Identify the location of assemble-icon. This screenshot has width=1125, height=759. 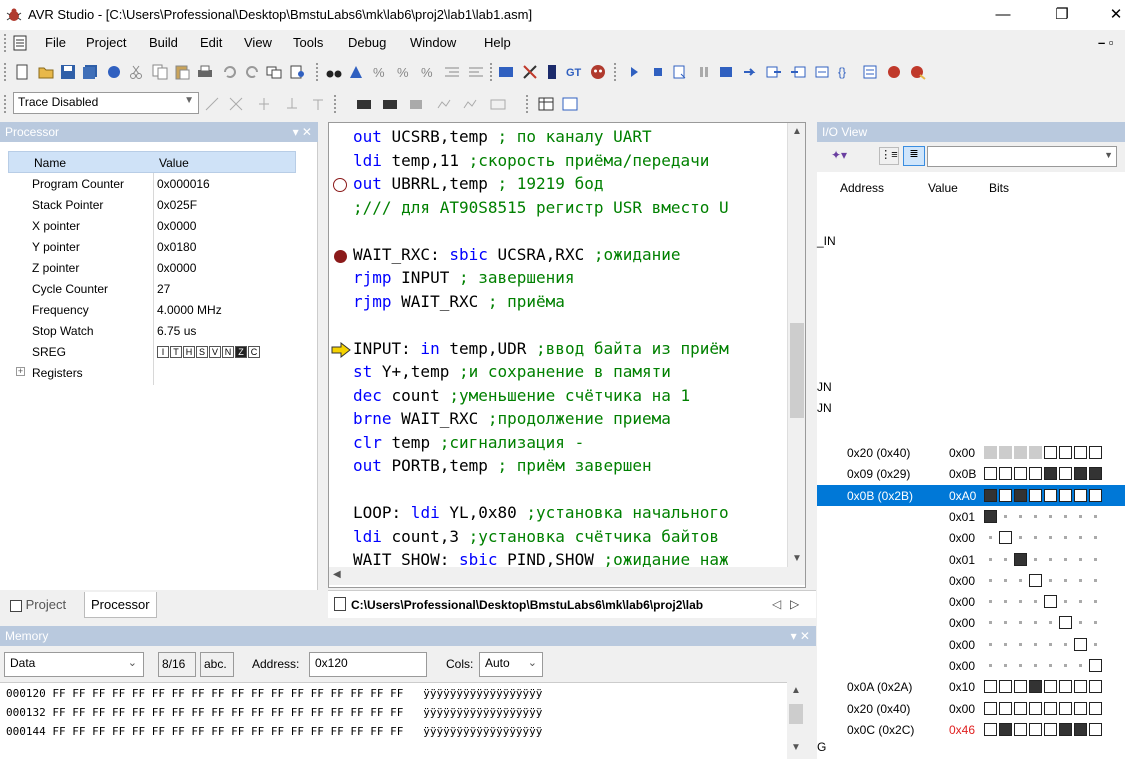
(506, 72).